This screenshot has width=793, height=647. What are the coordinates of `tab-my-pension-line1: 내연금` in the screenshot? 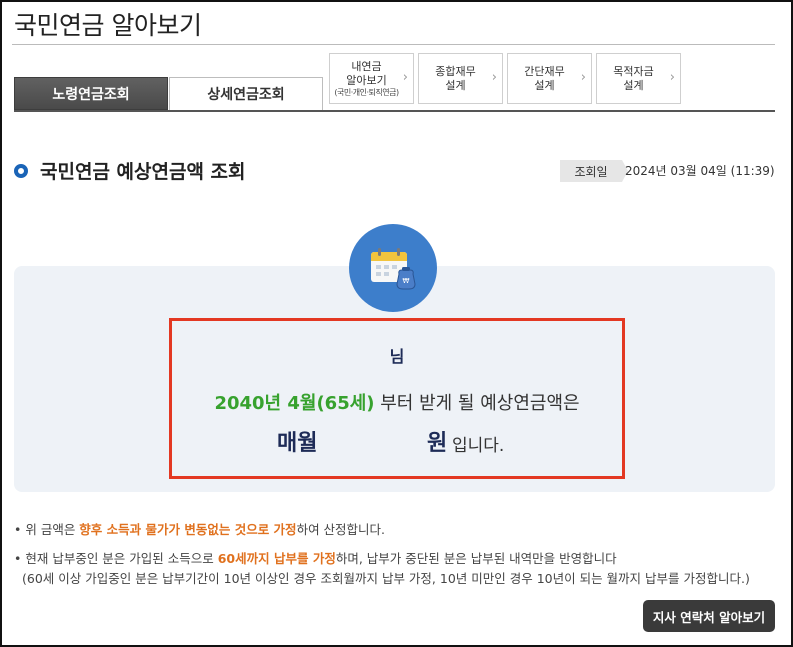 It's located at (366, 66).